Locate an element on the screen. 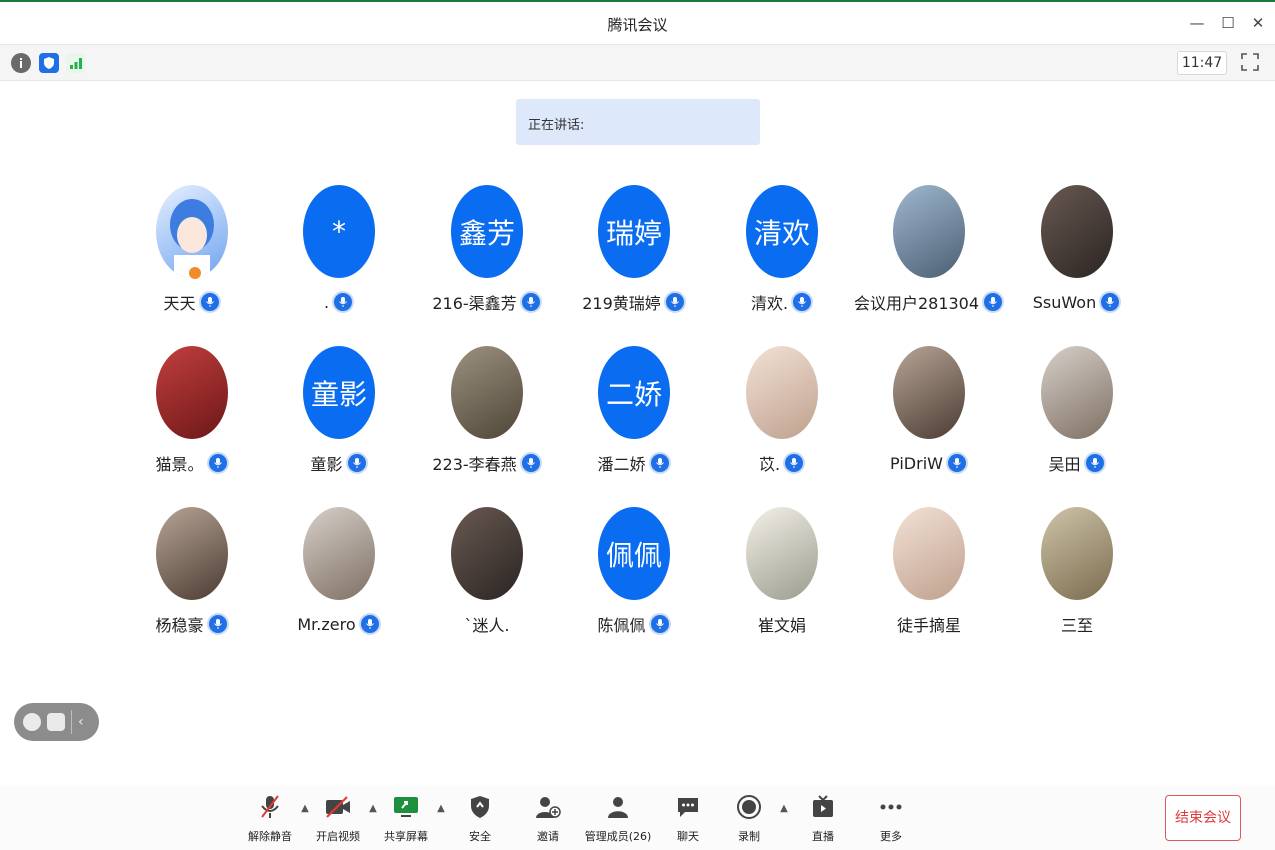 The width and height of the screenshot is (1275, 850). participant-name: 会议用户281304 is located at coordinates (916, 303).